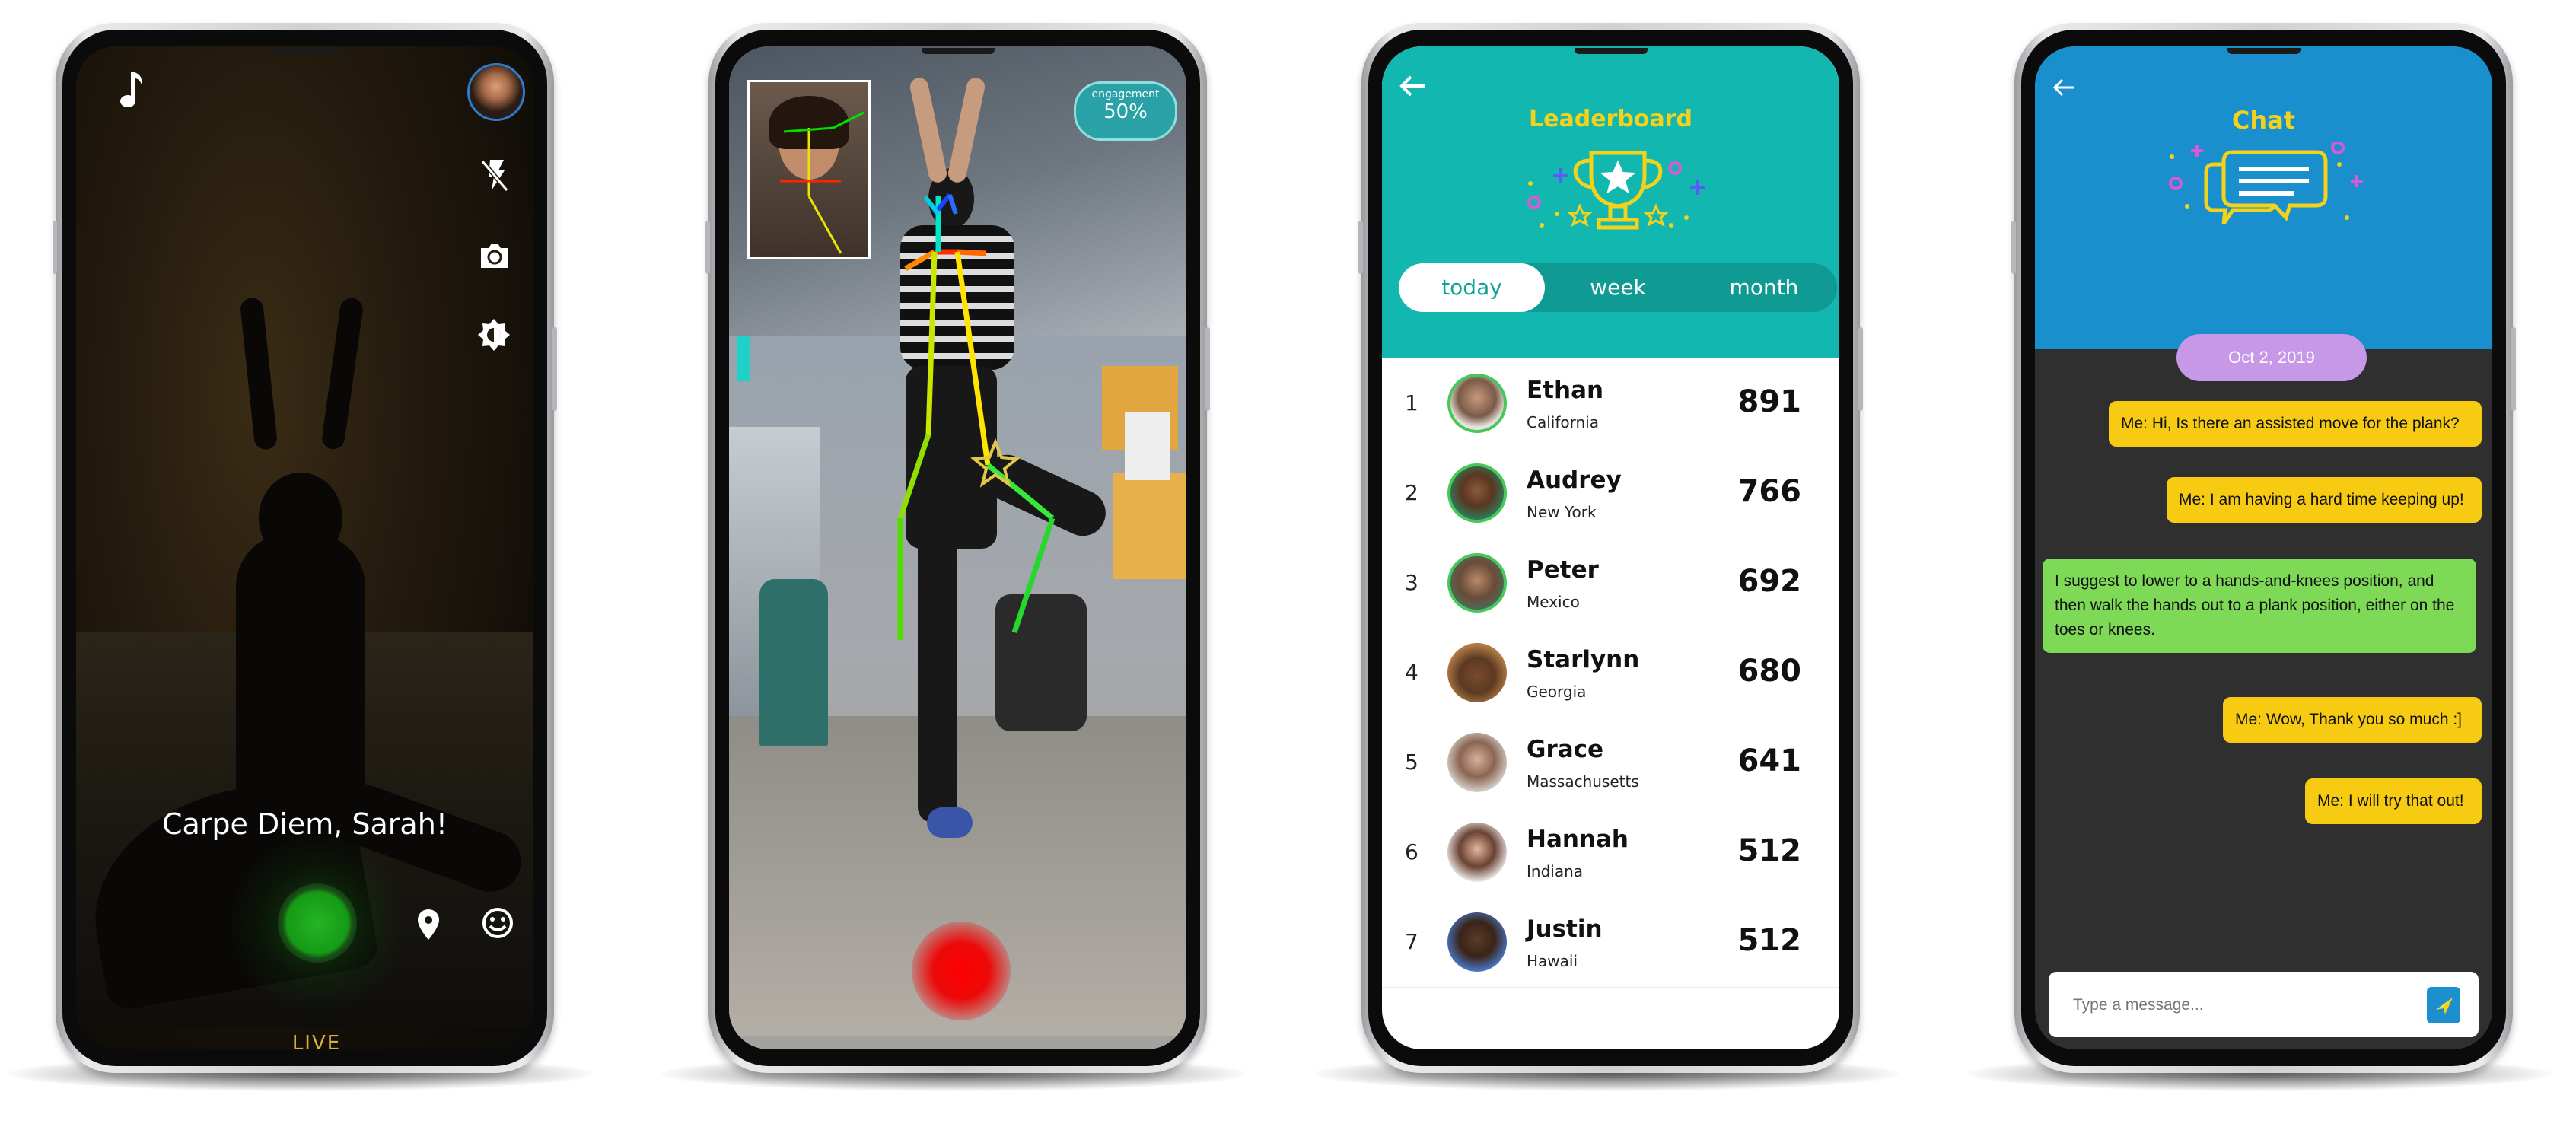 This screenshot has width=2576, height=1146. What do you see at coordinates (2263, 121) in the screenshot?
I see `page-title: Chat` at bounding box center [2263, 121].